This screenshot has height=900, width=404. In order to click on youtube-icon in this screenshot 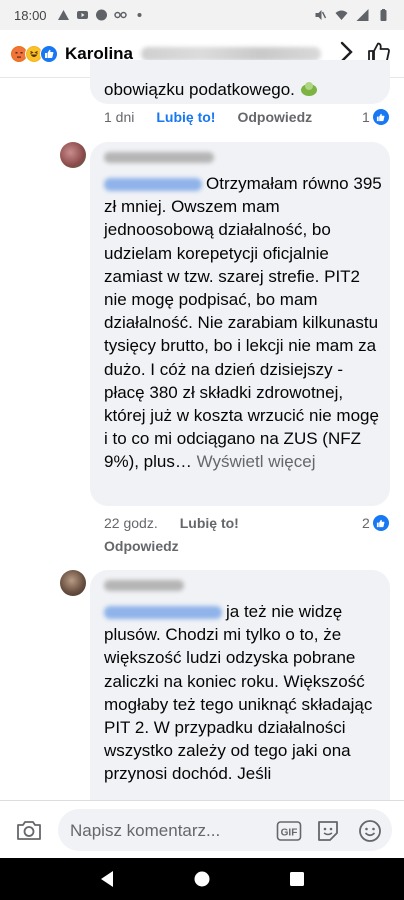, I will do `click(82, 15)`.